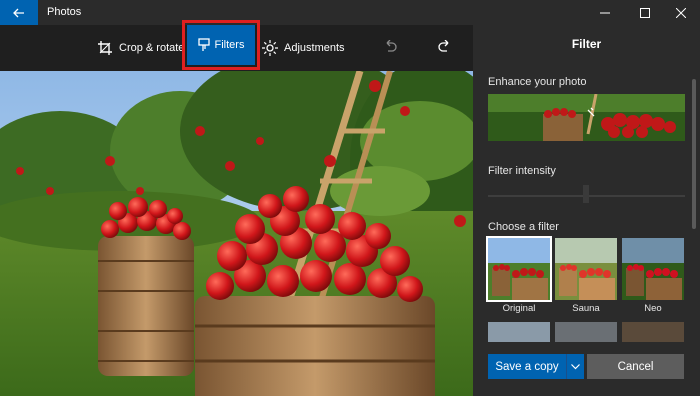 The height and width of the screenshot is (396, 700). What do you see at coordinates (64, 12) in the screenshot?
I see `app-title: Photos` at bounding box center [64, 12].